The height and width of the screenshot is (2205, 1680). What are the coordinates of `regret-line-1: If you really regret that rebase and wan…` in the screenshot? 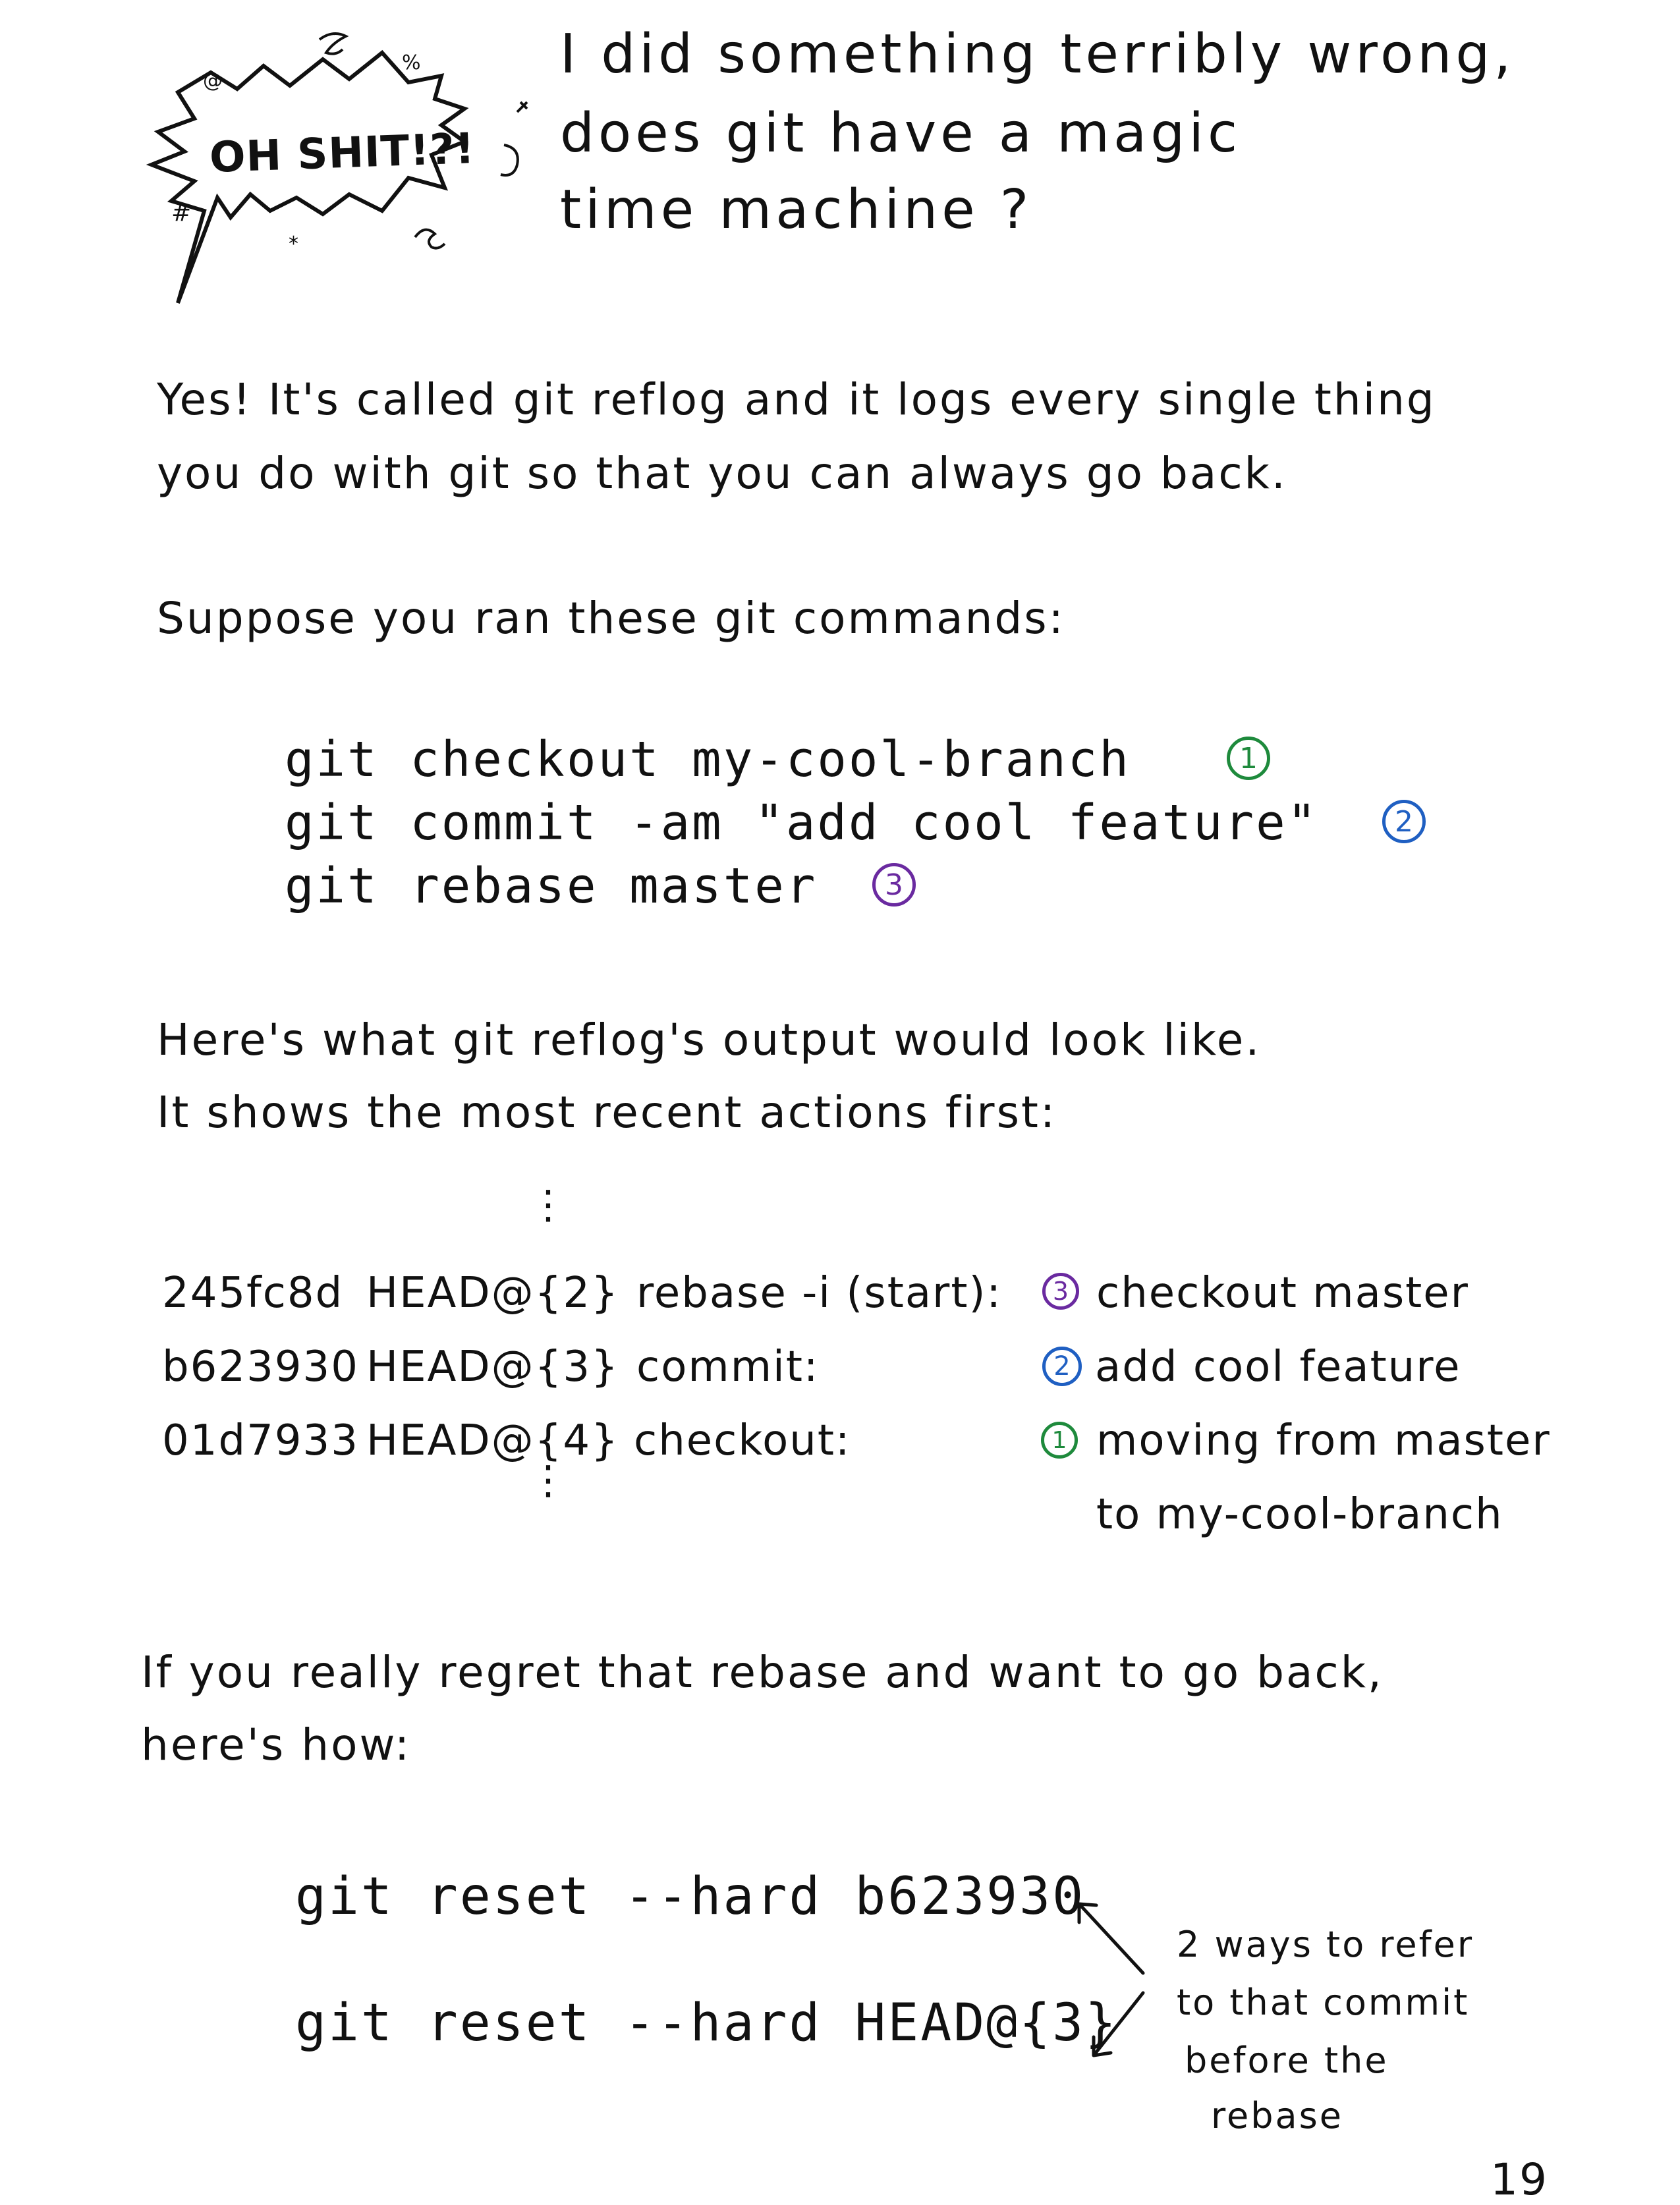 It's located at (762, 1672).